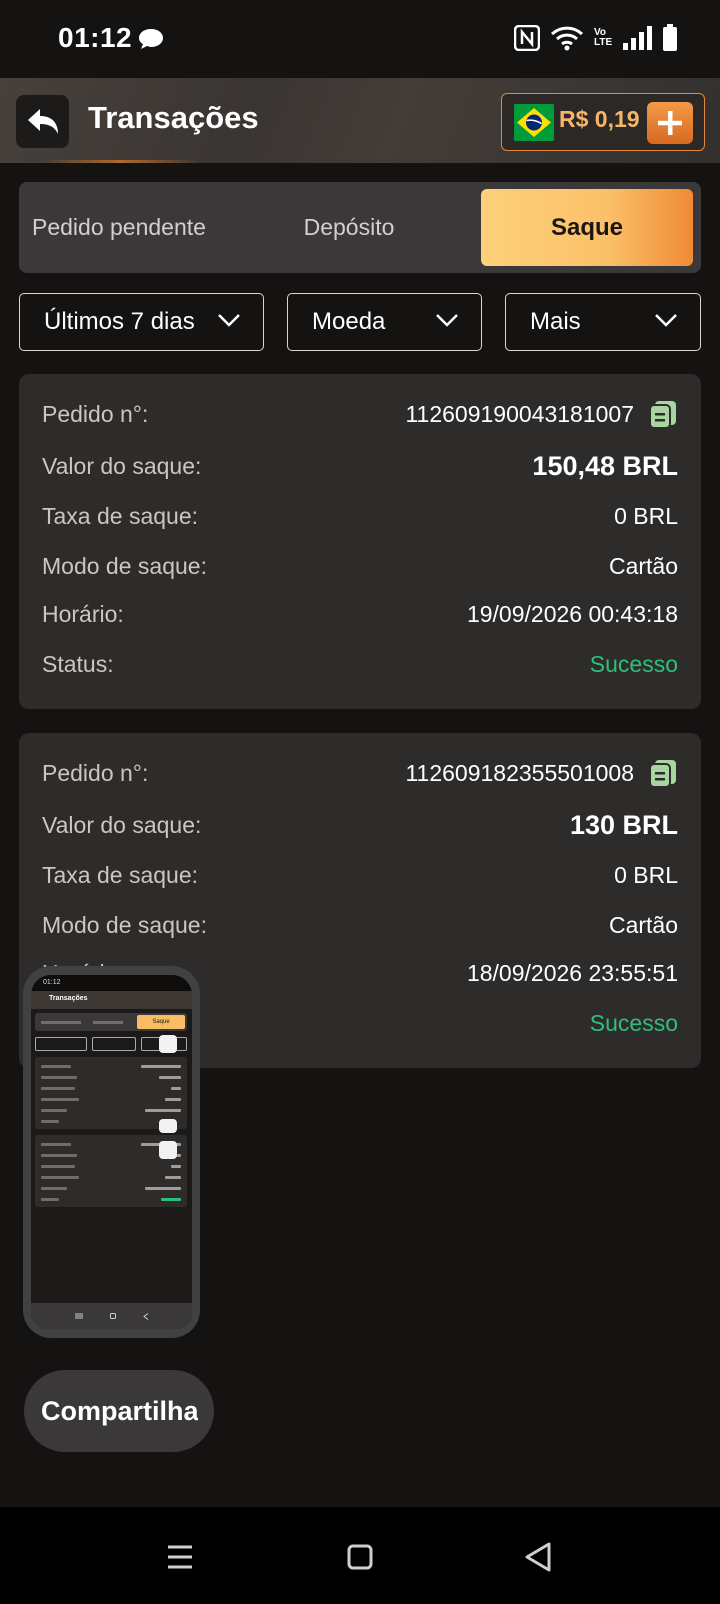 This screenshot has height=1604, width=720. I want to click on time-label: Horário:, so click(83, 613).